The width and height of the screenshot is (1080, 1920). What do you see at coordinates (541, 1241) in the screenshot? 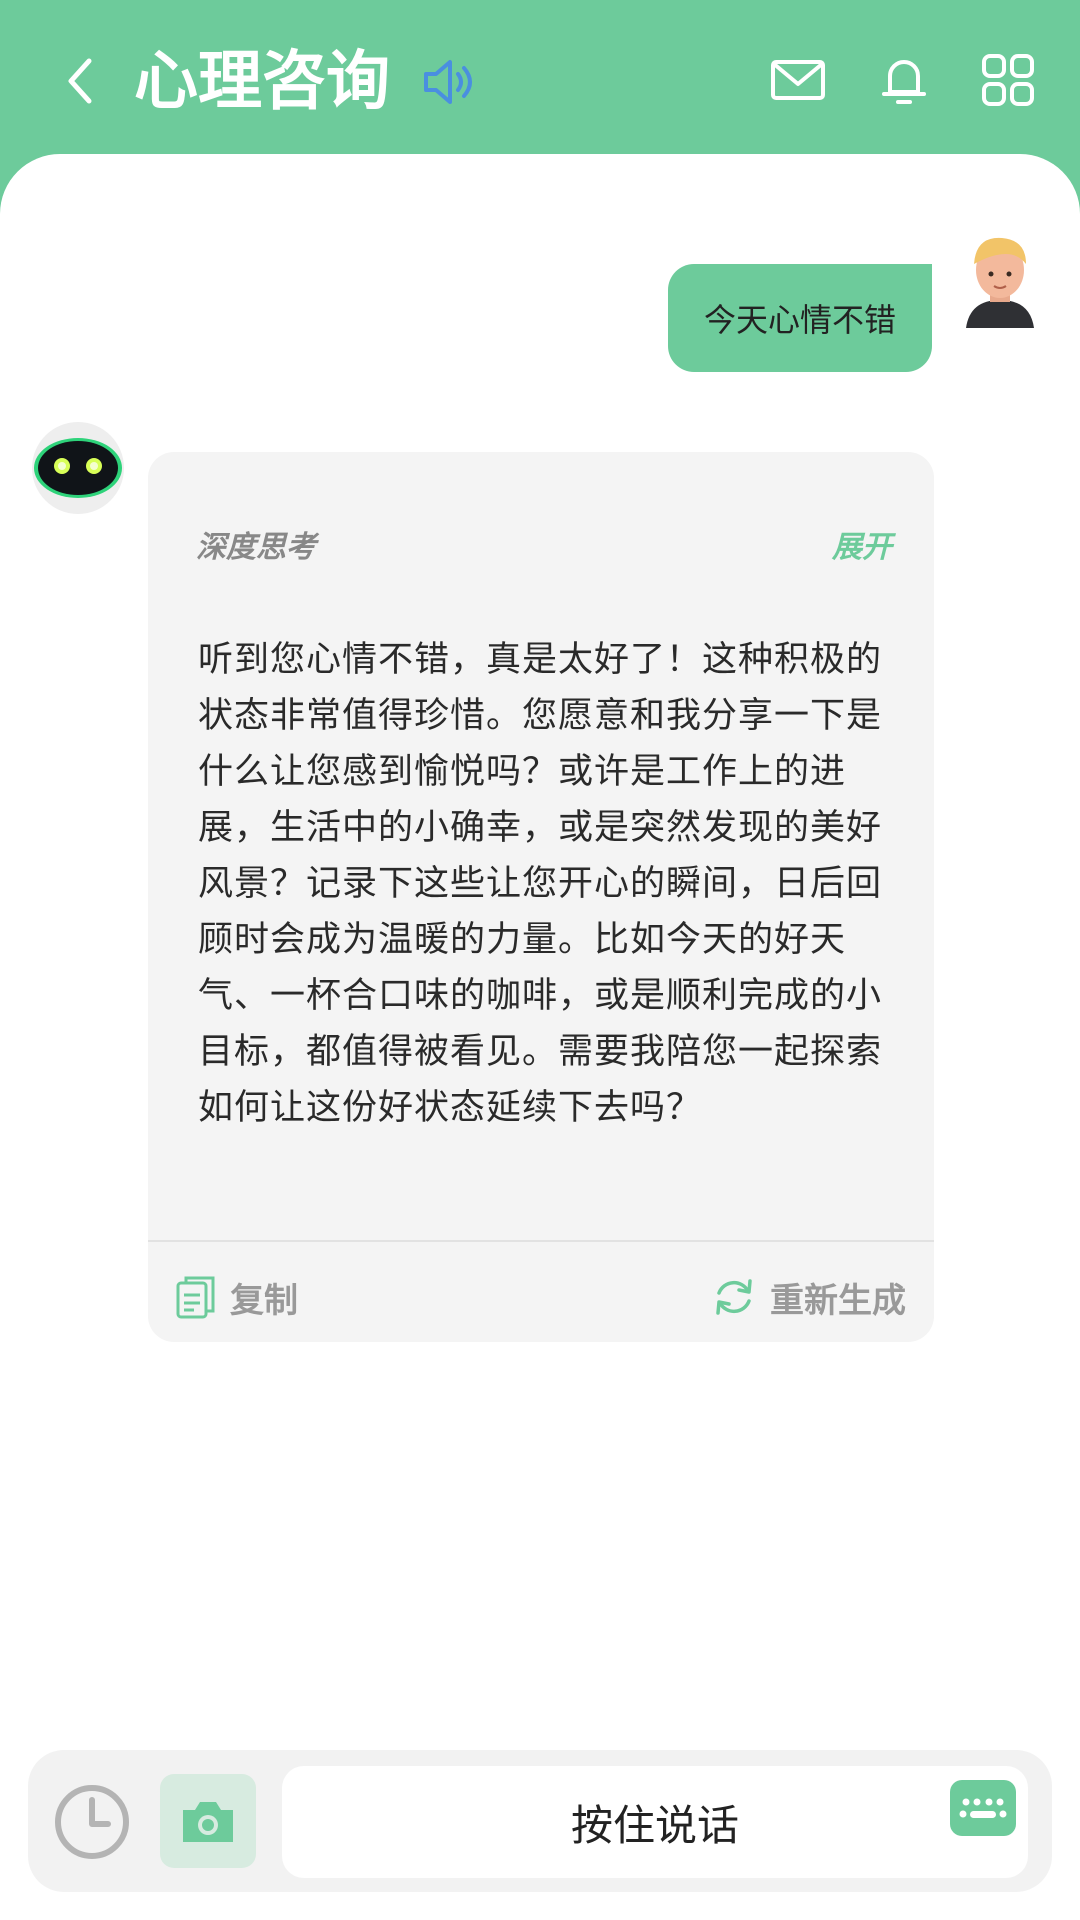
I see `card-divider` at bounding box center [541, 1241].